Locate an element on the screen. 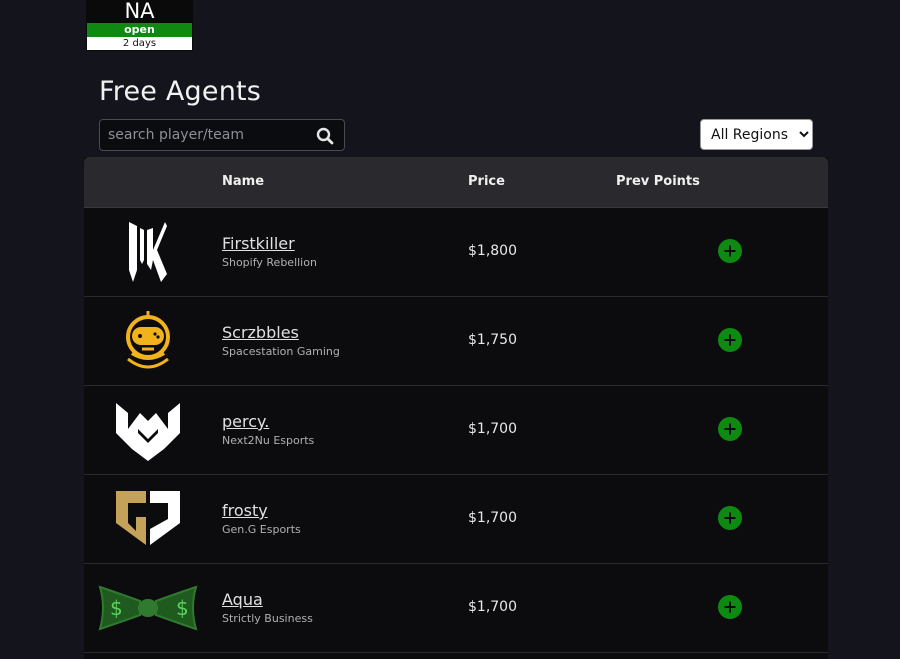  page-title: Free Agents is located at coordinates (180, 91).